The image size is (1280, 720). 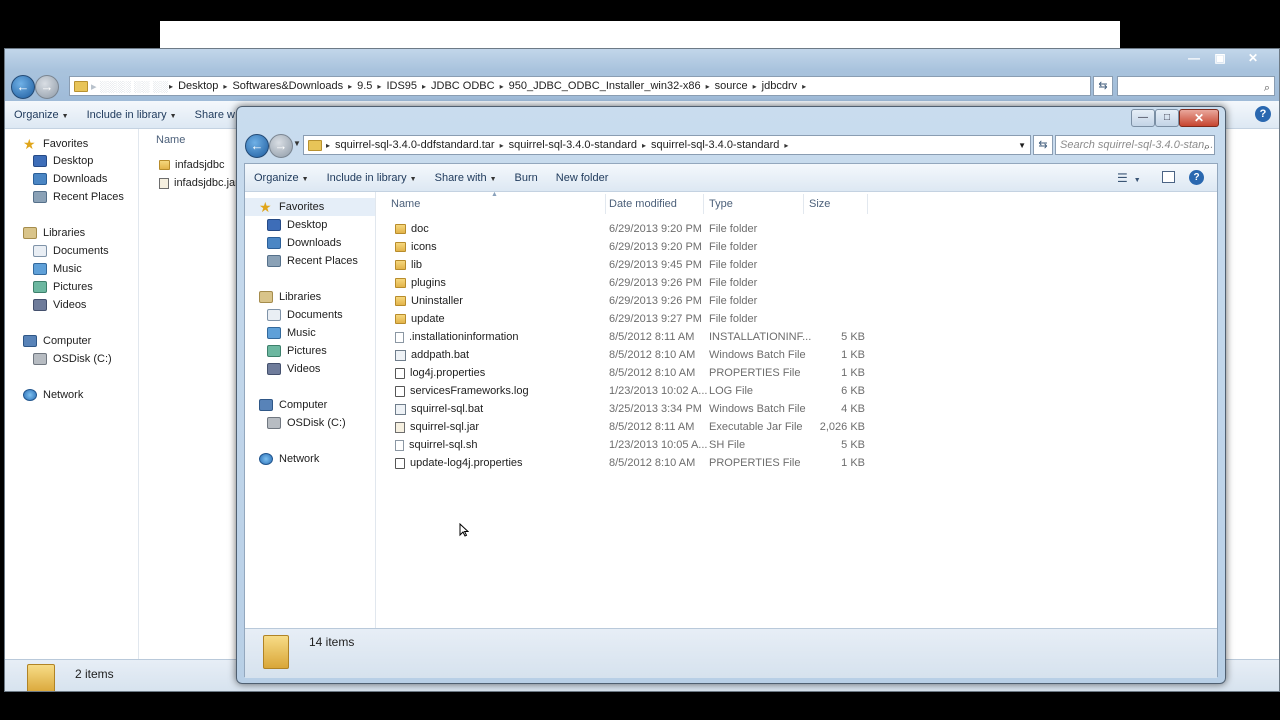 What do you see at coordinates (287, 86) in the screenshot?
I see `breadcrumb-segment: Softwares&Downloads` at bounding box center [287, 86].